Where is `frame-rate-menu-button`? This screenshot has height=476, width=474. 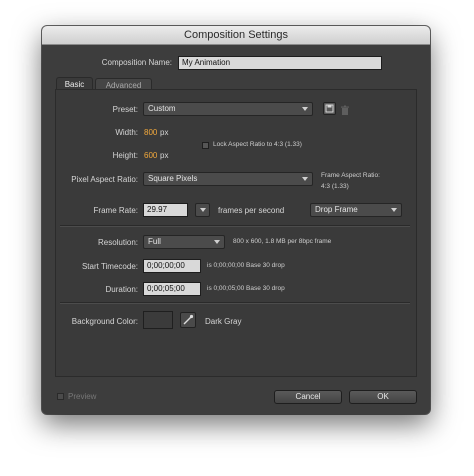 frame-rate-menu-button is located at coordinates (202, 210).